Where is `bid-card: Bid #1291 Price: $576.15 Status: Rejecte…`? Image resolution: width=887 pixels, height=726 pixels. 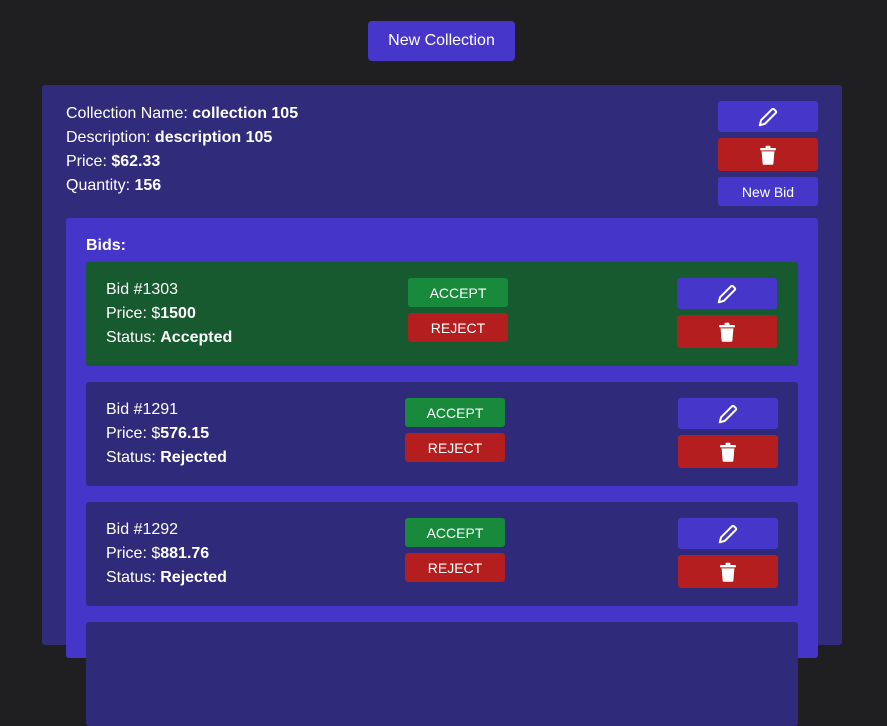
bid-card: Bid #1291 Price: $576.15 Status: Rejecte… is located at coordinates (442, 434).